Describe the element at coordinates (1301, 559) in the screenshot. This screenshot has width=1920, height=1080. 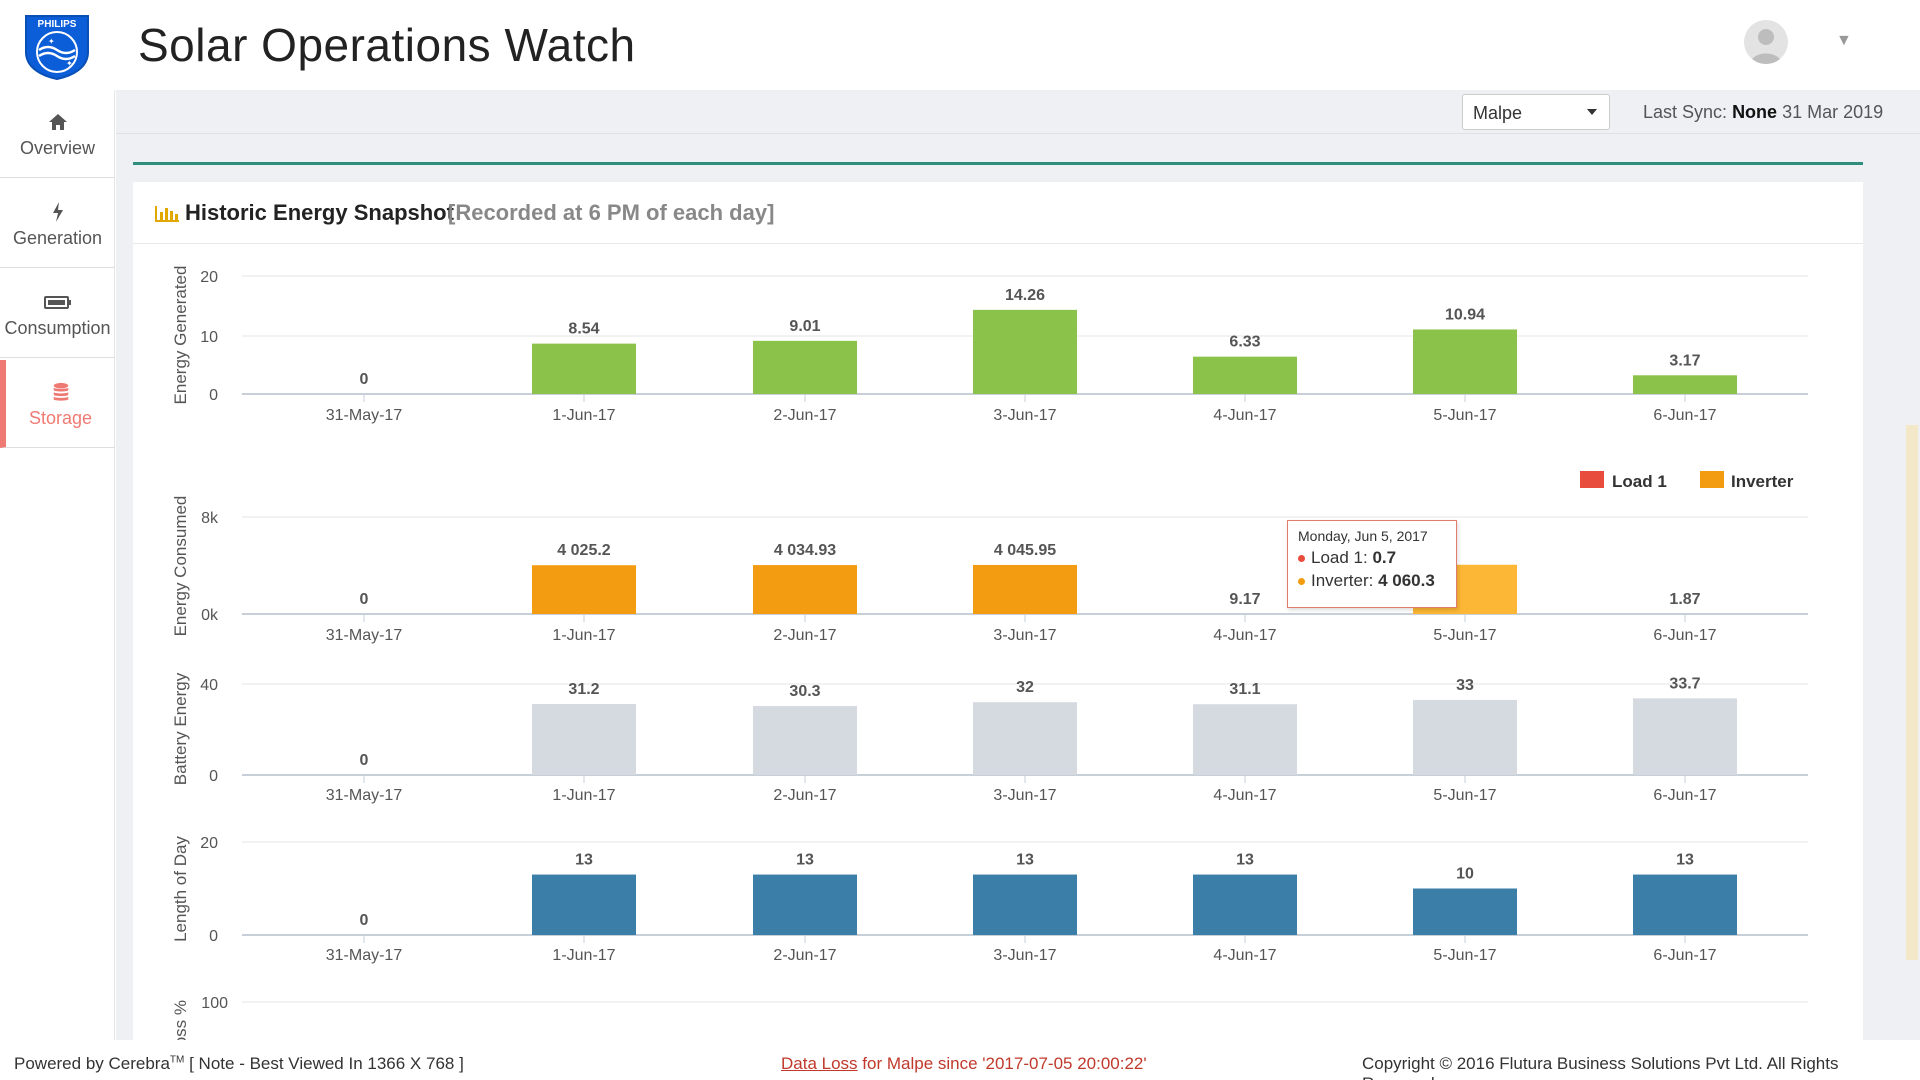
I see `load-dot` at that location.